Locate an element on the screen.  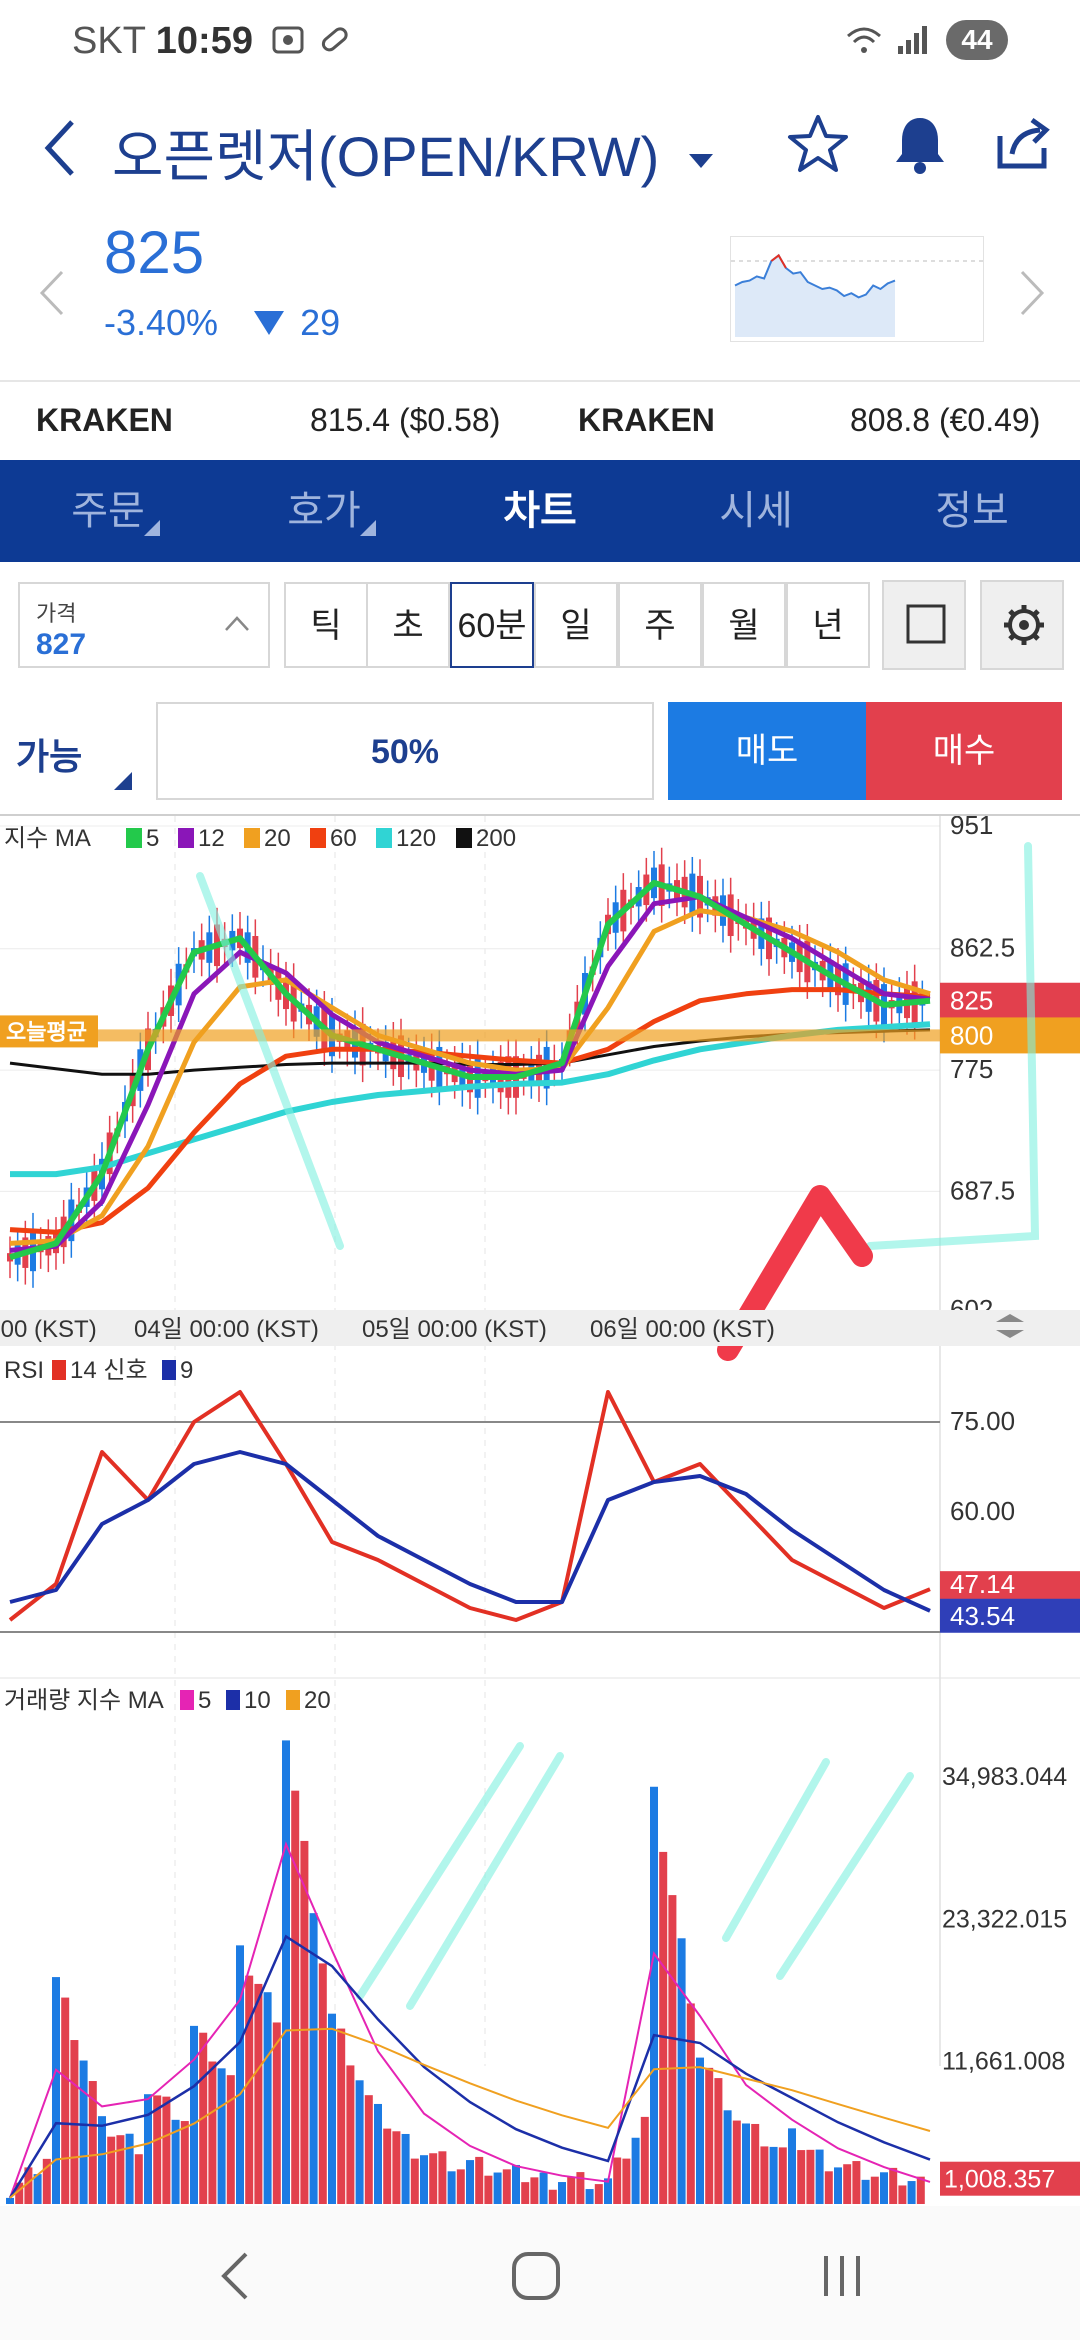
exchange-2-value: 808.8 (€0.49) is located at coordinates (945, 420).